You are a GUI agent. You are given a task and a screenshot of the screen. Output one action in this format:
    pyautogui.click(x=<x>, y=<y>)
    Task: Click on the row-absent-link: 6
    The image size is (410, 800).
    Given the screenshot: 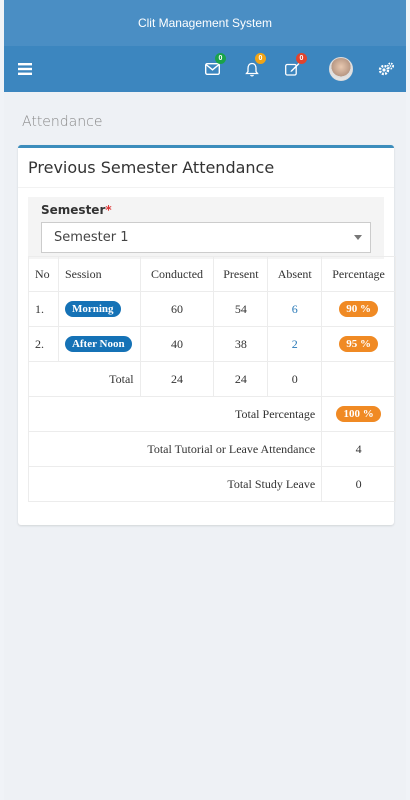 What is the action you would take?
    pyautogui.click(x=295, y=309)
    